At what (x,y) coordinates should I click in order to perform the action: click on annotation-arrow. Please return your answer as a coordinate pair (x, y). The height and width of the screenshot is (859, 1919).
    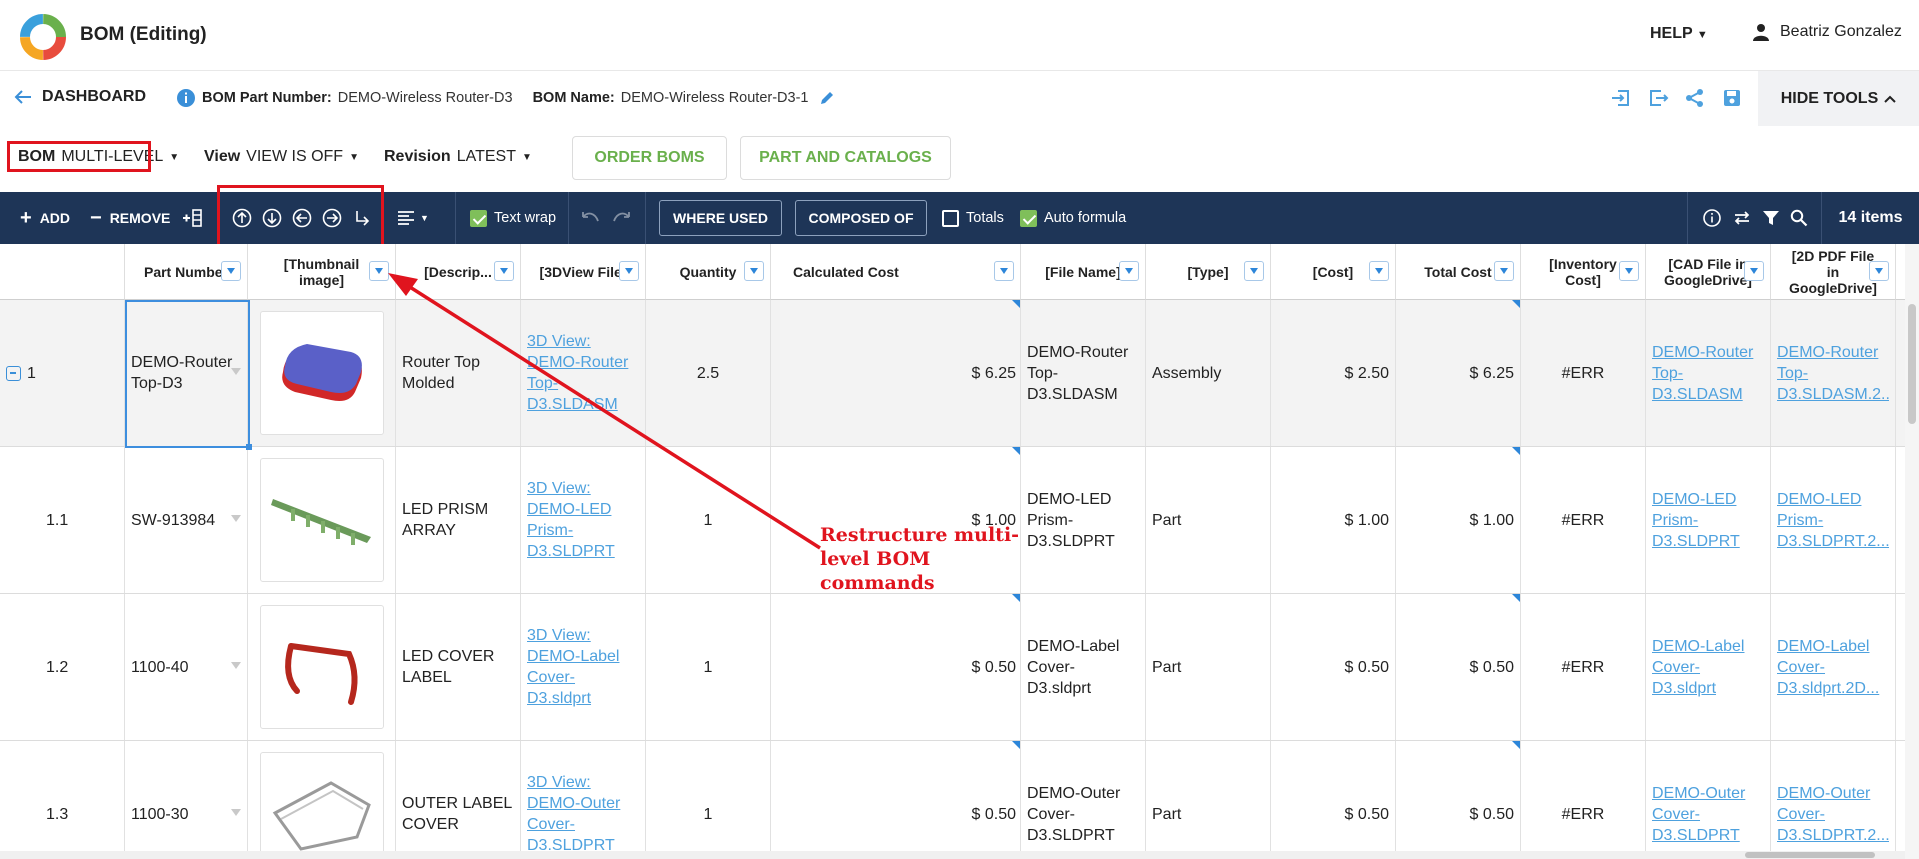
    Looking at the image, I should click on (604, 411).